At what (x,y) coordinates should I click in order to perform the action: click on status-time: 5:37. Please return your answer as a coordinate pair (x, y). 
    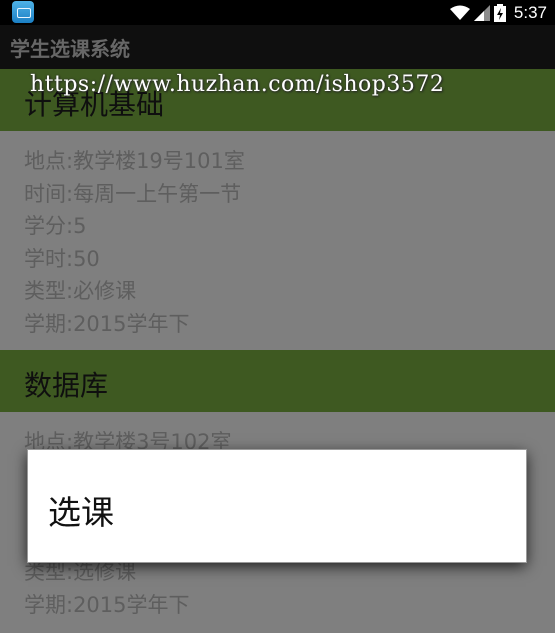
    Looking at the image, I should click on (530, 12).